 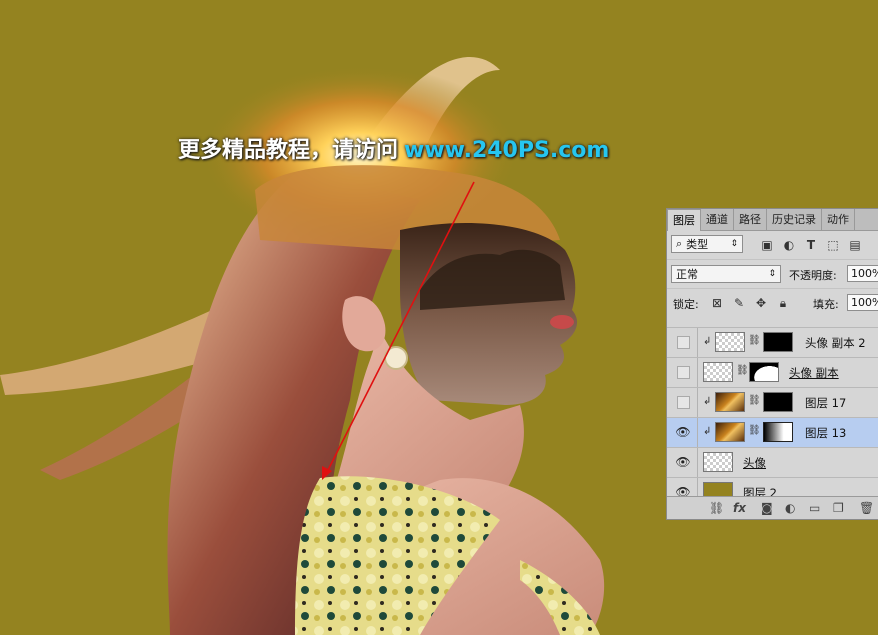 I want to click on watermark: 更多精品教程，请访问 www.240PS.com, so click(x=393, y=148).